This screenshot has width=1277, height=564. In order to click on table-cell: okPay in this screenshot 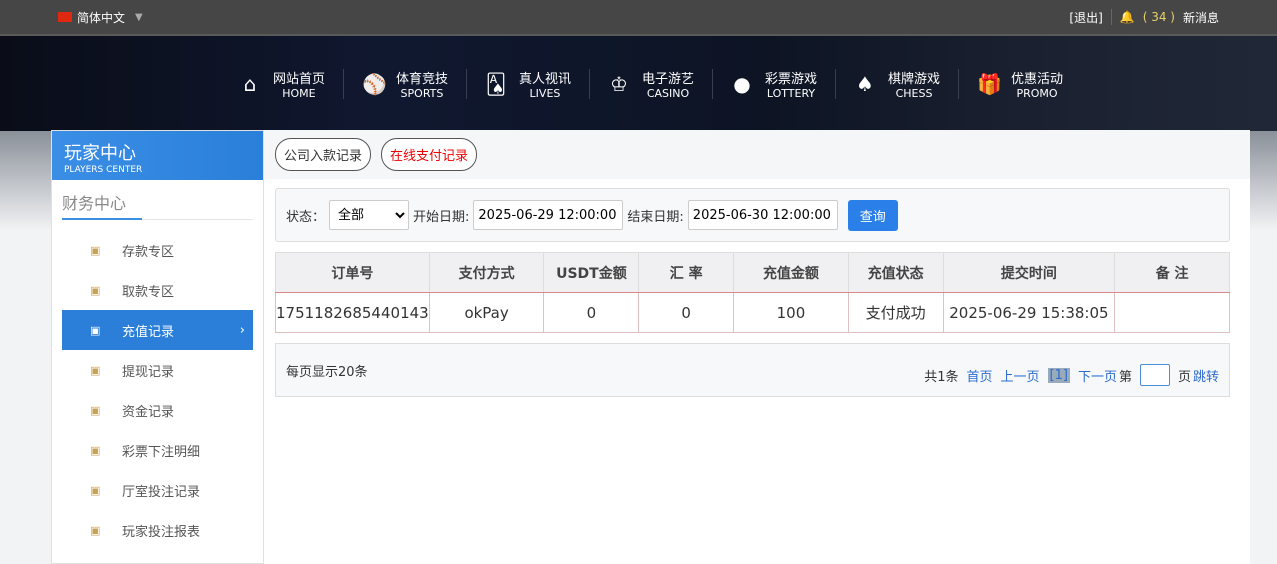, I will do `click(486, 312)`.